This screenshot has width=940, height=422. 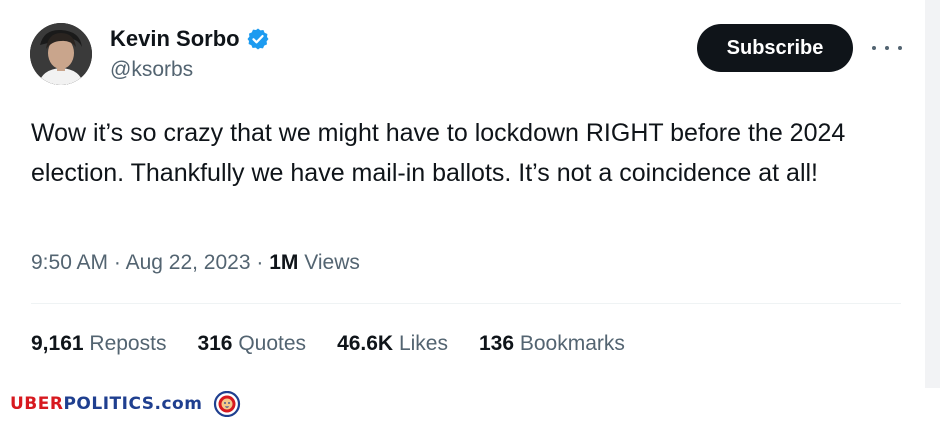 What do you see at coordinates (775, 48) in the screenshot?
I see `subscribe-button: Subscribe` at bounding box center [775, 48].